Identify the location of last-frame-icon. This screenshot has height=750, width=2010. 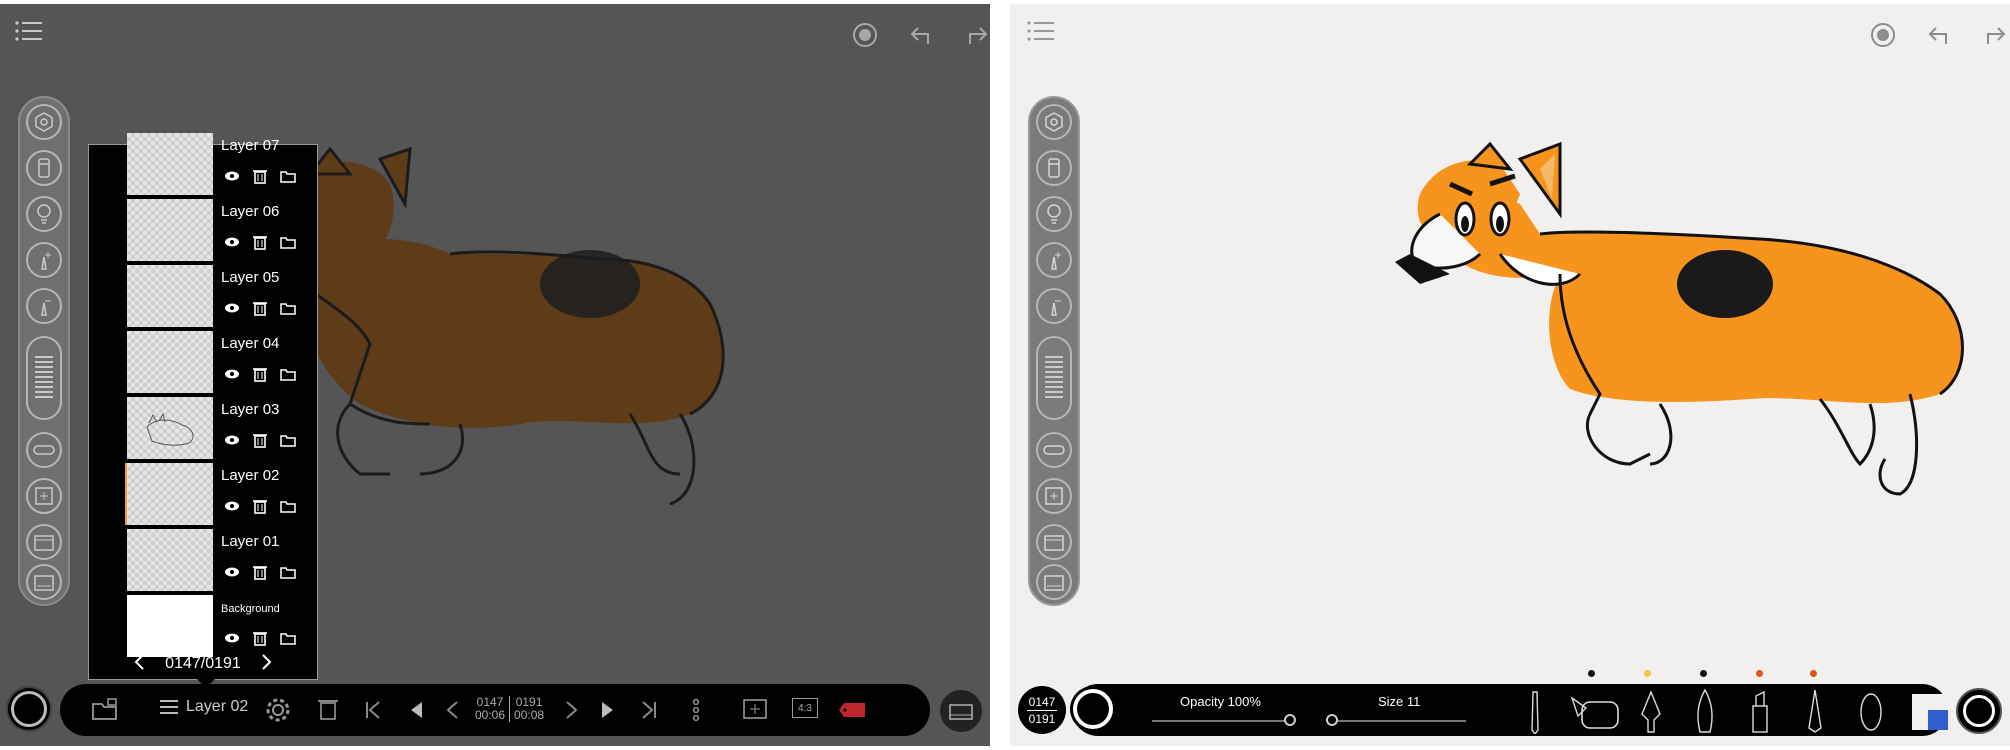
(649, 710).